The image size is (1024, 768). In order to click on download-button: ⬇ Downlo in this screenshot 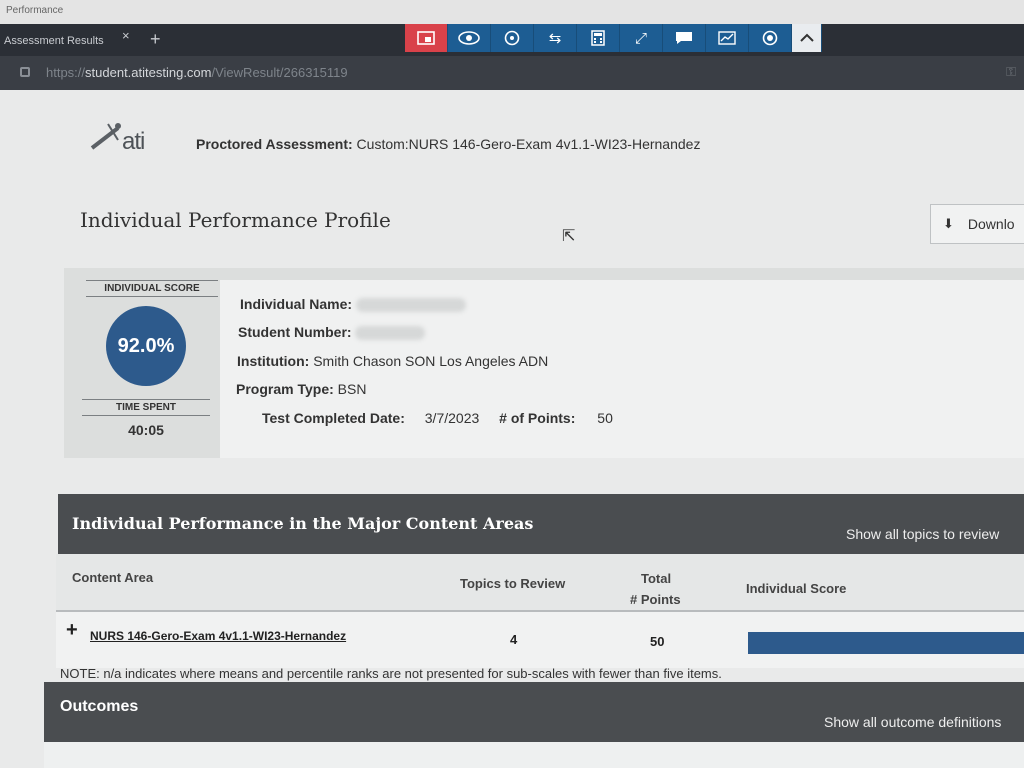, I will do `click(977, 224)`.